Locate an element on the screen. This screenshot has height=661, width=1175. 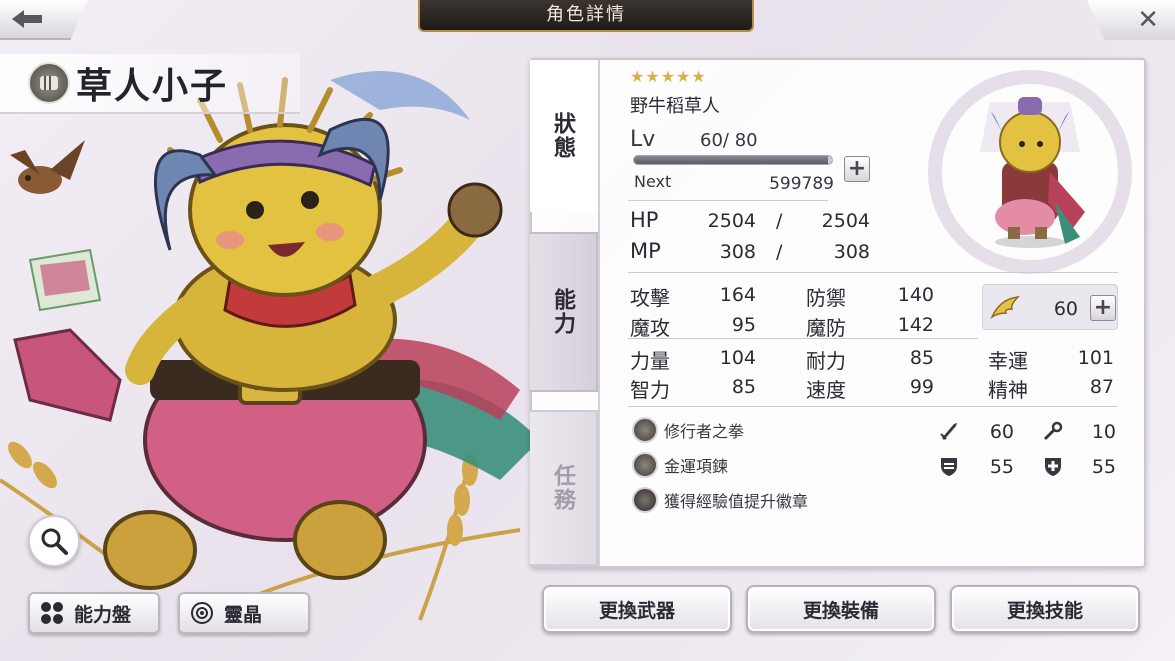
zoom-button is located at coordinates (54, 541).